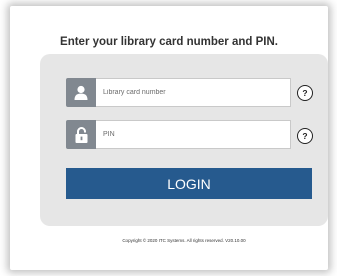 The height and width of the screenshot is (276, 337). What do you see at coordinates (305, 93) in the screenshot?
I see `card-number-help-icon: ?` at bounding box center [305, 93].